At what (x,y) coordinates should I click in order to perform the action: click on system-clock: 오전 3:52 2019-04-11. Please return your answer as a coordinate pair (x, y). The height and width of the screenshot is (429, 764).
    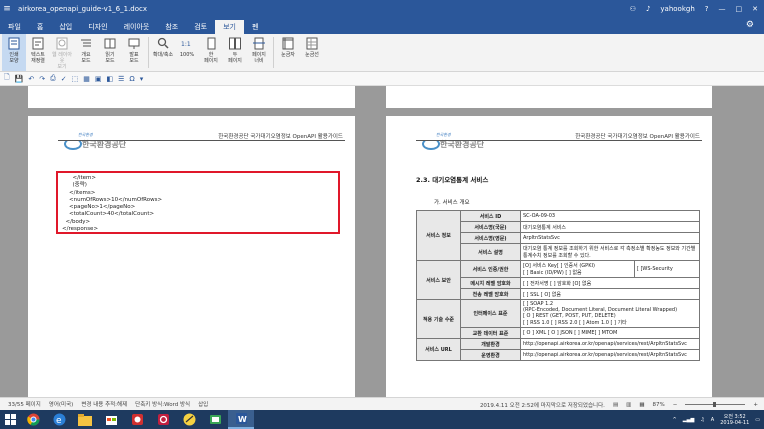
    Looking at the image, I should click on (734, 420).